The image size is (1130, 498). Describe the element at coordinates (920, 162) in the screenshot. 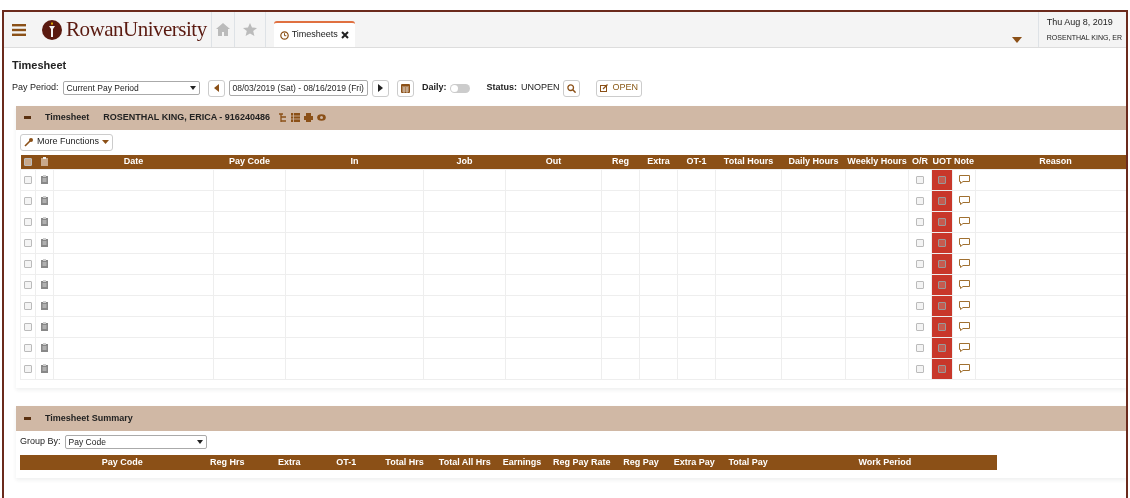

I see `column-header: O/R` at that location.